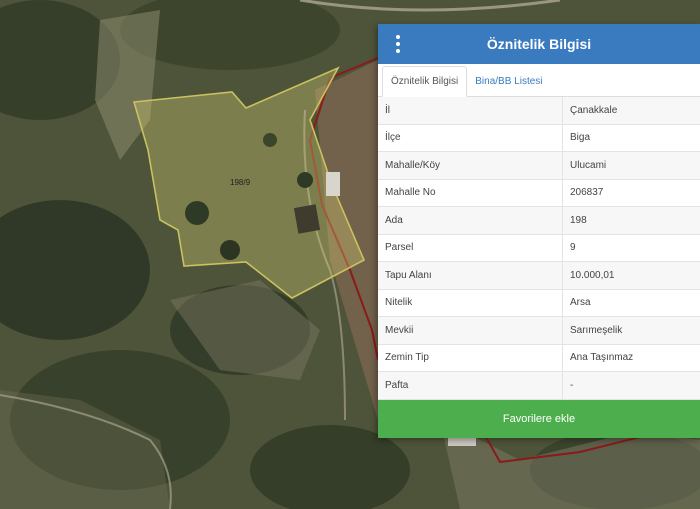 The image size is (700, 509). Describe the element at coordinates (631, 358) in the screenshot. I see `attribute-value: Ana Taşınmaz` at that location.